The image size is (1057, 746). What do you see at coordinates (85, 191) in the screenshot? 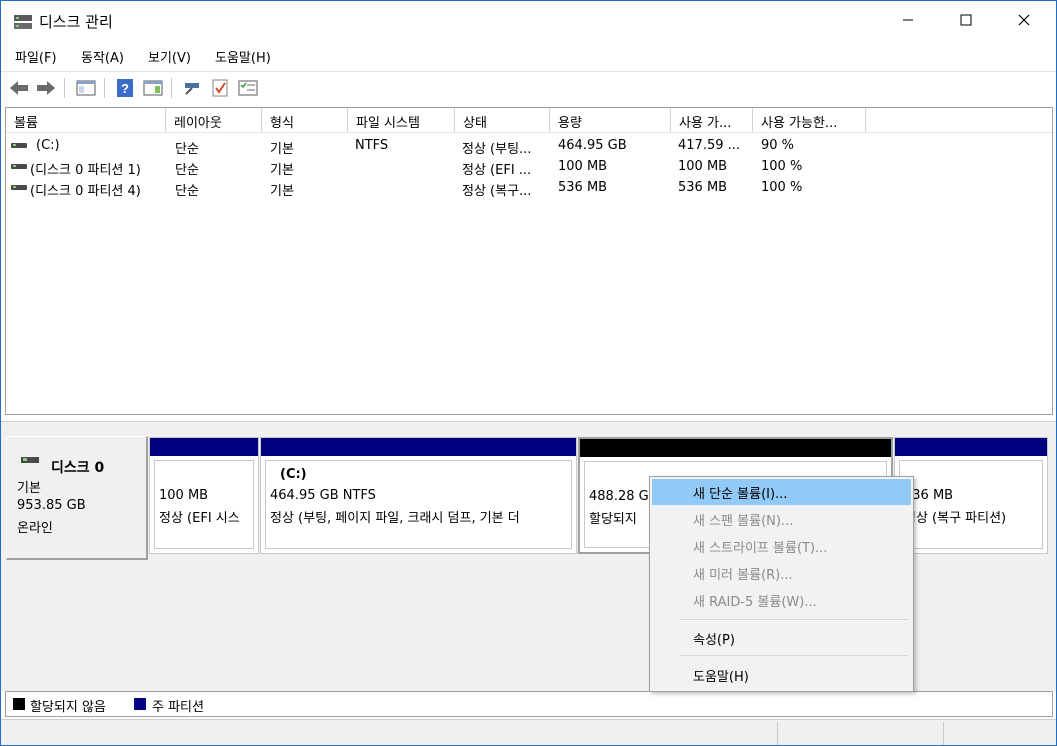
I see `cell-volume: (디스크 0 파티션 4)` at bounding box center [85, 191].